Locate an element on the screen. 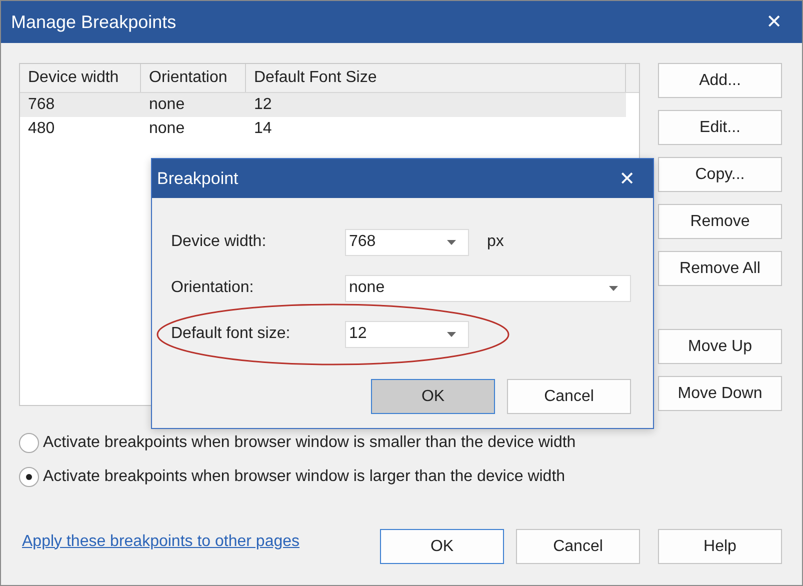 This screenshot has height=586, width=803. window-title: Manage Breakpoints is located at coordinates (93, 22).